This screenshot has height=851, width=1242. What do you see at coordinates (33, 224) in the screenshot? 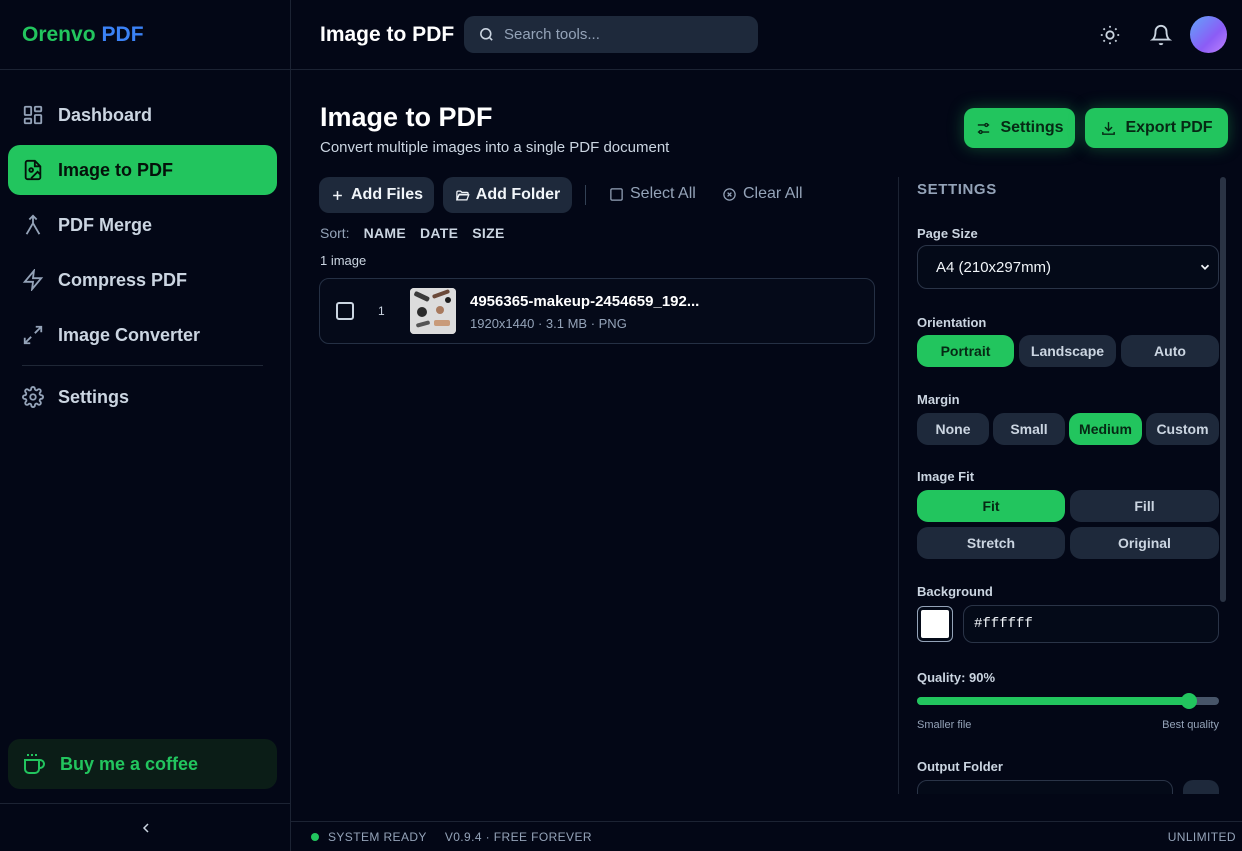
I see `merge-icon` at bounding box center [33, 224].